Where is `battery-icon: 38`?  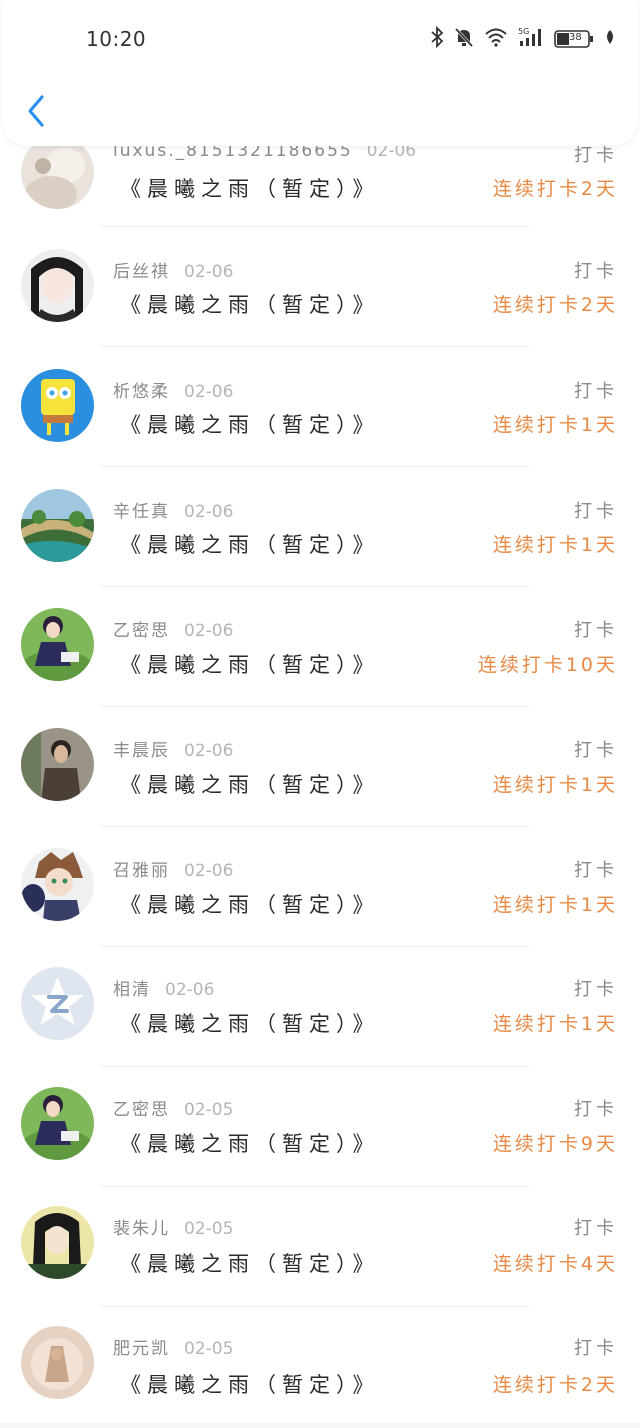 battery-icon: 38 is located at coordinates (574, 39).